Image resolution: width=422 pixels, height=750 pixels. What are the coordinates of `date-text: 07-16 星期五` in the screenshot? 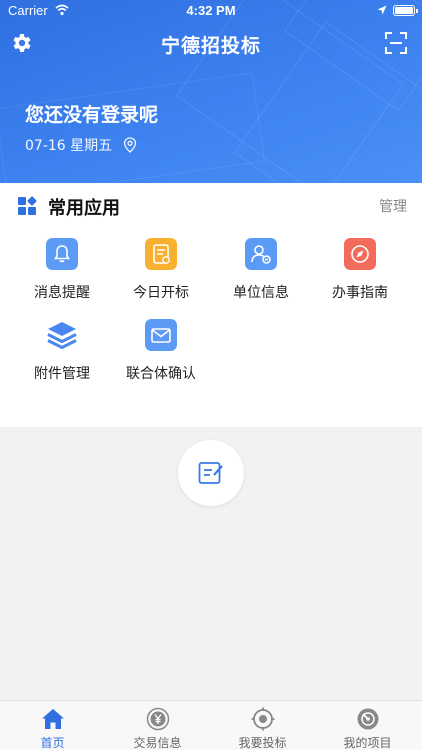 It's located at (69, 146).